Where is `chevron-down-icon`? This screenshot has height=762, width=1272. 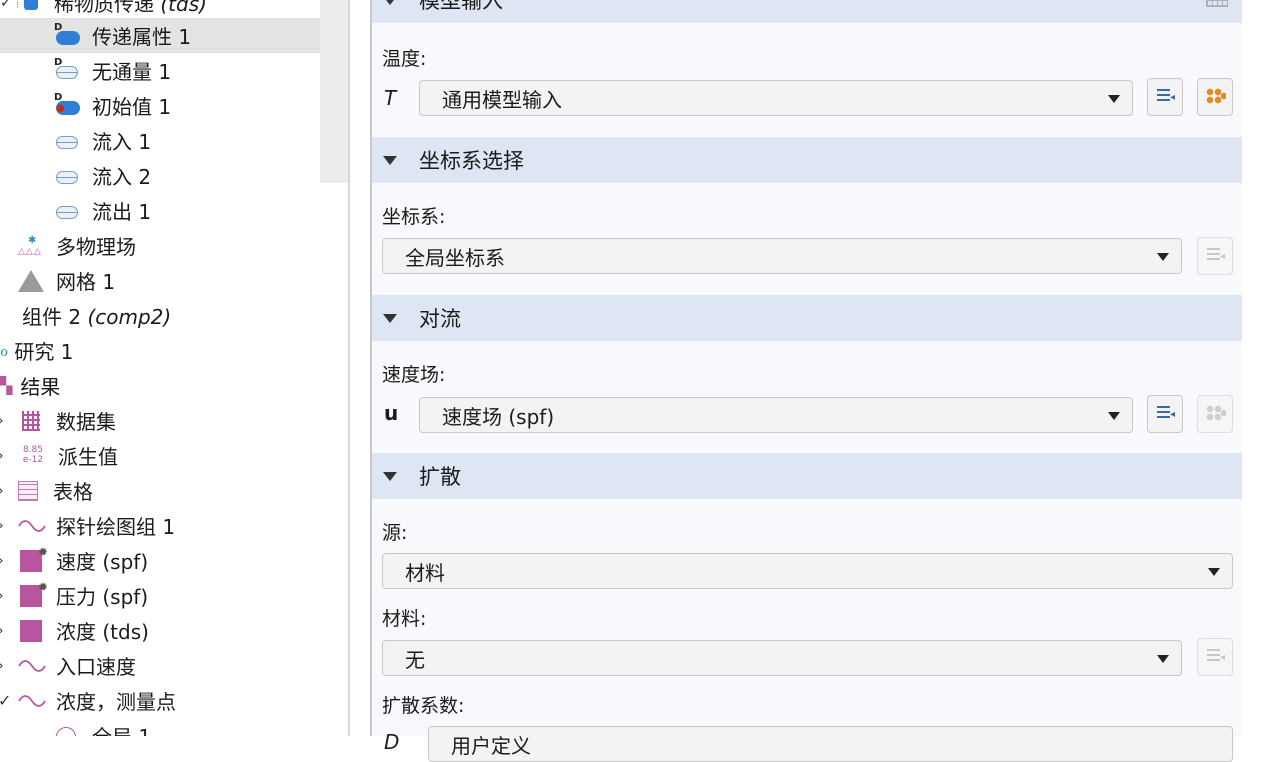
chevron-down-icon is located at coordinates (1163, 659).